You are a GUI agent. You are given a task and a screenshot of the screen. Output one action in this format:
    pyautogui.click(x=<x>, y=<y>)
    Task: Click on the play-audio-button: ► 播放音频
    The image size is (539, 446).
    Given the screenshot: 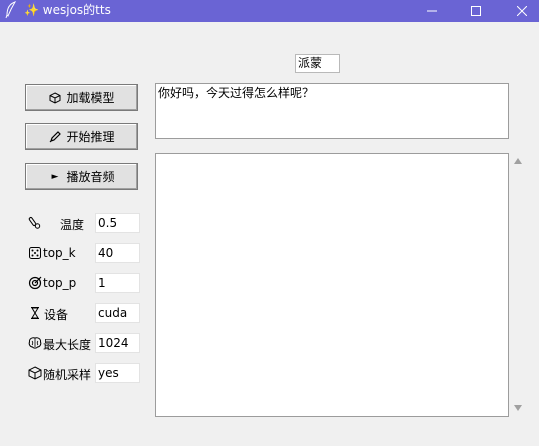 What is the action you would take?
    pyautogui.click(x=81, y=176)
    